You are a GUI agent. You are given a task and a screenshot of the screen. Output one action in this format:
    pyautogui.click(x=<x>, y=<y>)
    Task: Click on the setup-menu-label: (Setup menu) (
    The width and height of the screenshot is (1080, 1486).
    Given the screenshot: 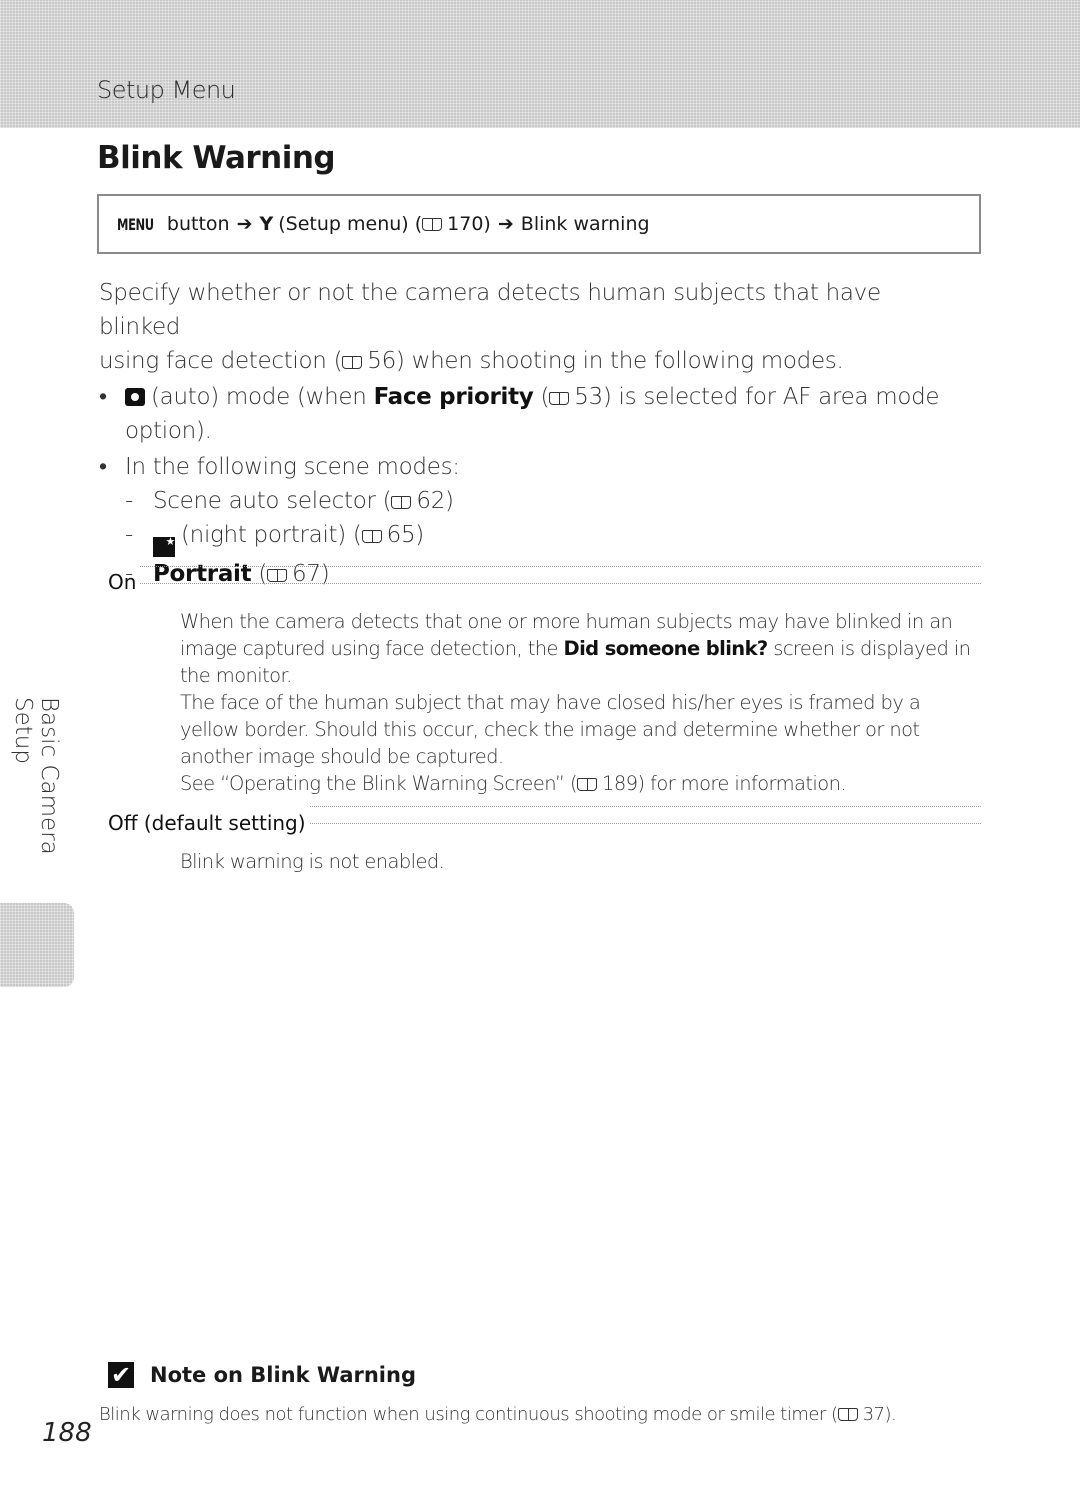 What is the action you would take?
    pyautogui.click(x=350, y=224)
    